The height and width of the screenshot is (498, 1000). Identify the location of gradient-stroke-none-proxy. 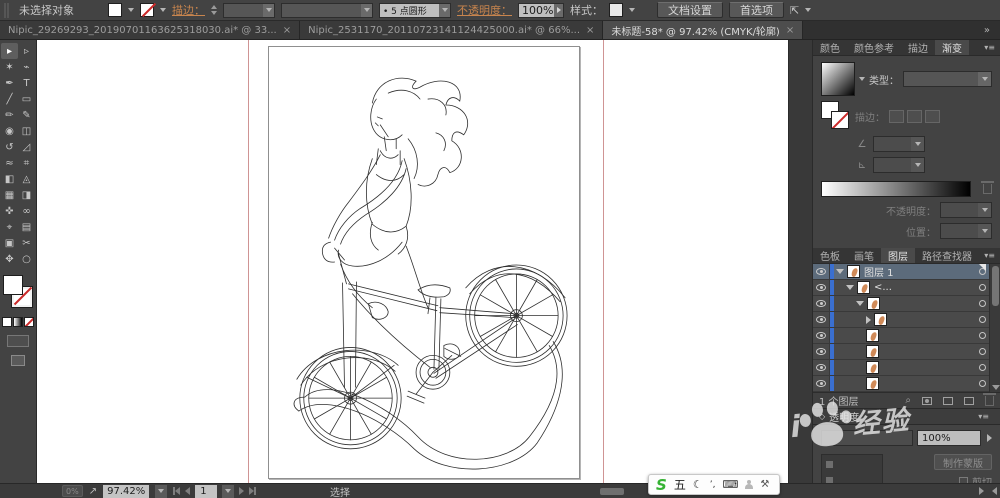
(840, 120).